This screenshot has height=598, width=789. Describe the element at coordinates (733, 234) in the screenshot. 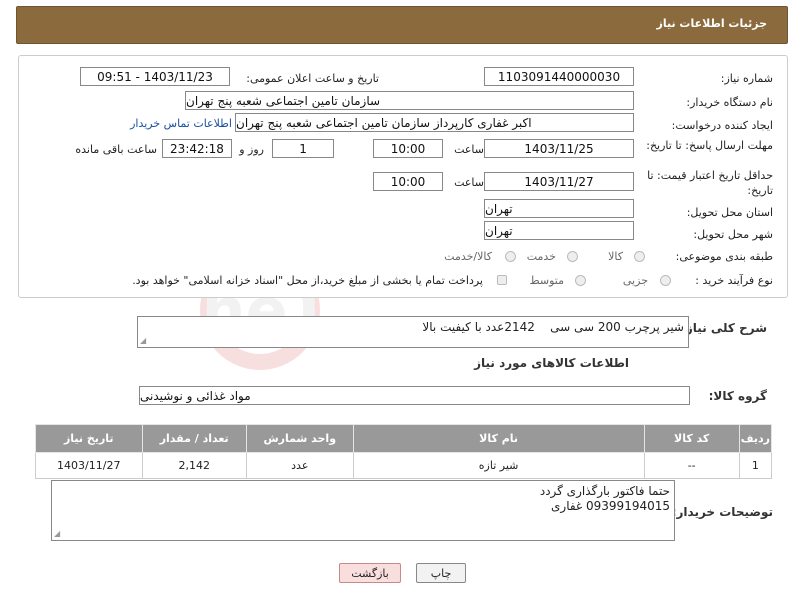

I see `city-label: شهر محل تحویل:` at that location.